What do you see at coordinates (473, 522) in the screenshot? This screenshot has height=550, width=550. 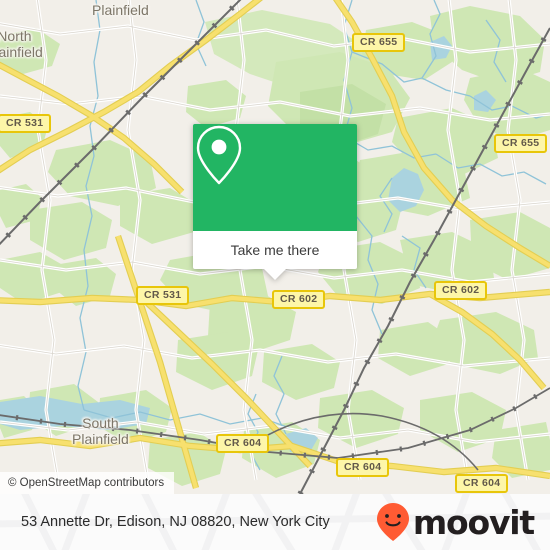 I see `moovit-wordmark: moovit` at bounding box center [473, 522].